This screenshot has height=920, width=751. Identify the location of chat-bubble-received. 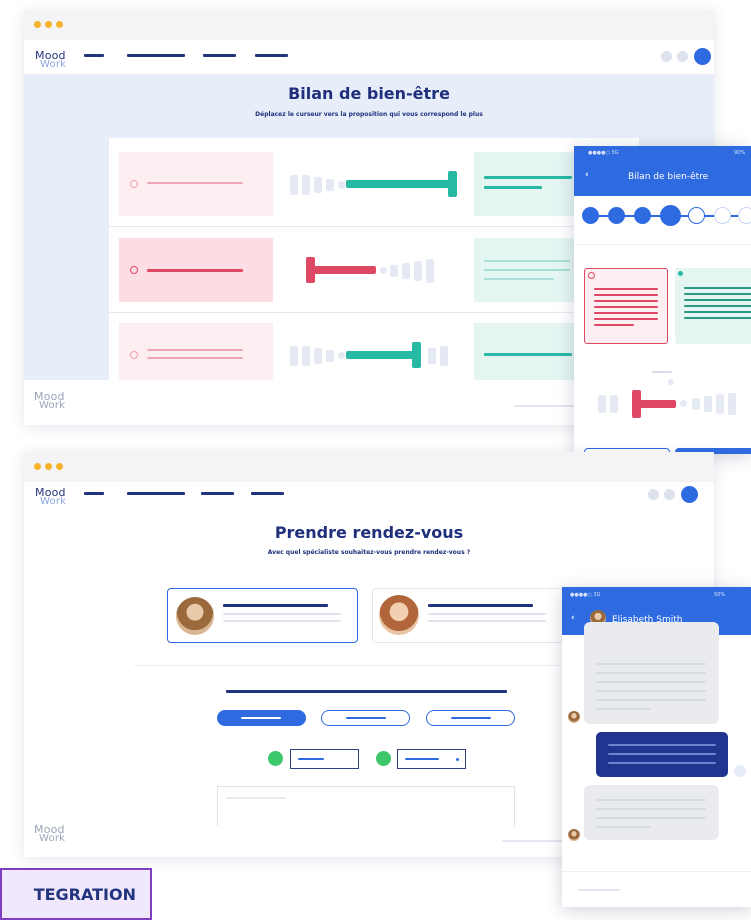
(651, 812).